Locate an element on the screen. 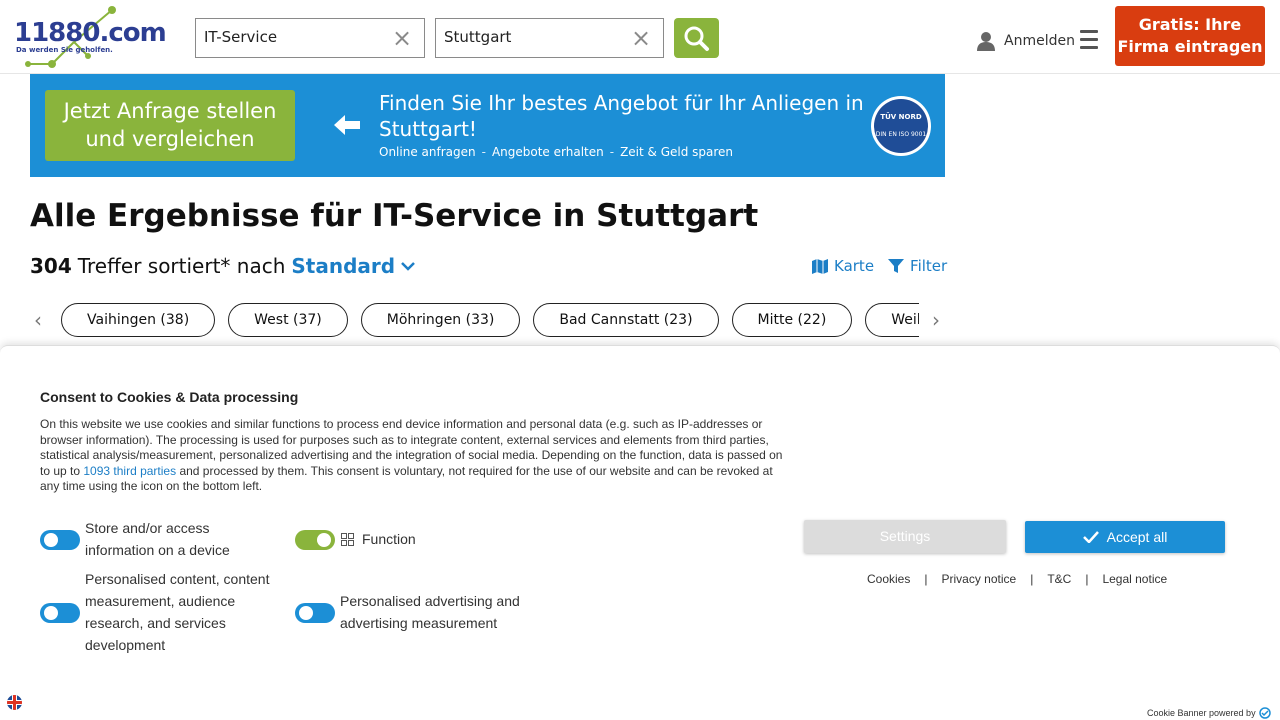  hamburger-menu-icon is located at coordinates (1089, 40).